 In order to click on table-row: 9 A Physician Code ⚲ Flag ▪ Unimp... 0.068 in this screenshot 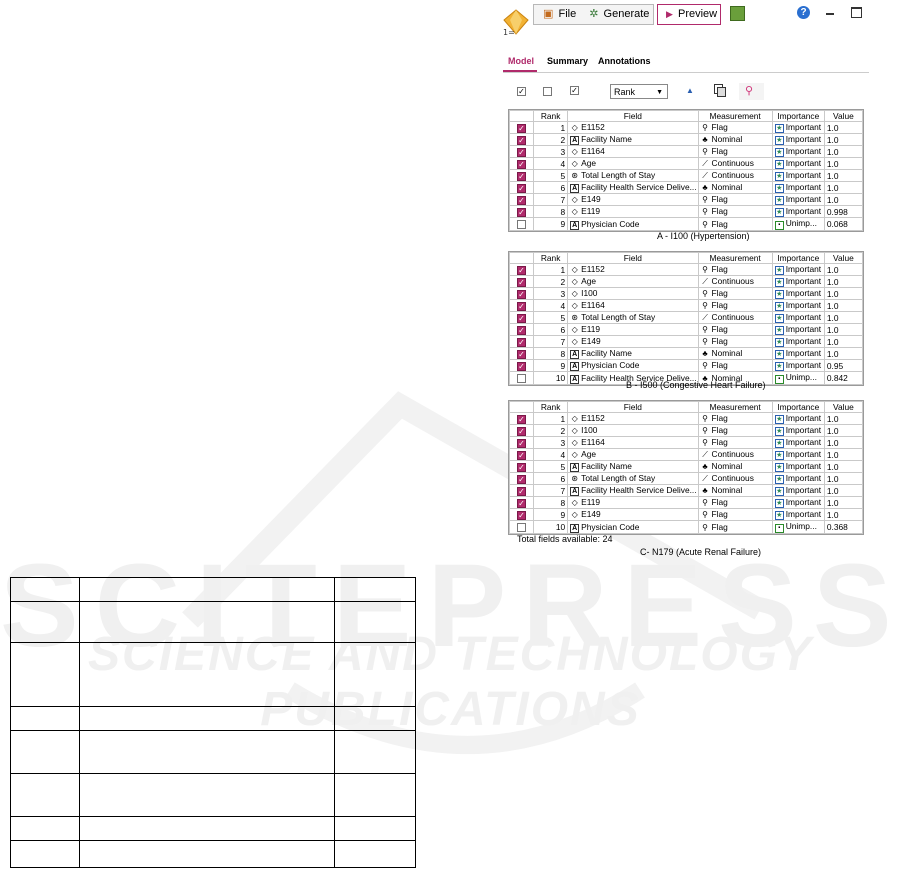, I will do `click(686, 224)`.